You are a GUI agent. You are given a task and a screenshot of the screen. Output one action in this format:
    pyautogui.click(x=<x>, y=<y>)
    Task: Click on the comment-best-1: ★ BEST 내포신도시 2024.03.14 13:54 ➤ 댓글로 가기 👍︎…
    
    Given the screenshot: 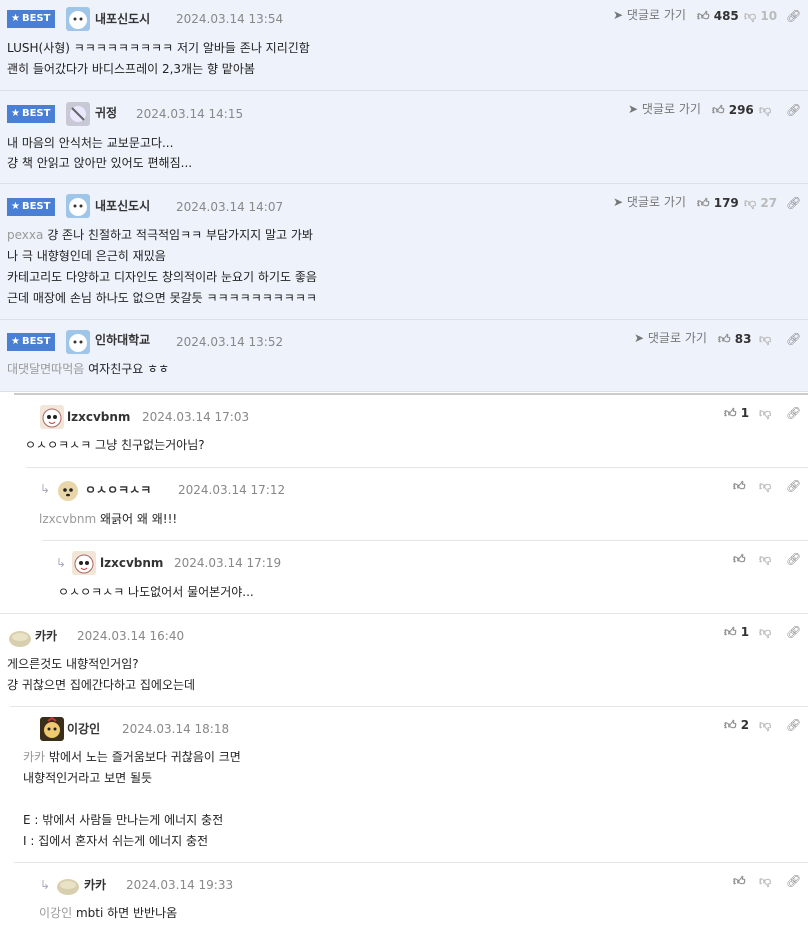 What is the action you would take?
    pyautogui.click(x=404, y=45)
    